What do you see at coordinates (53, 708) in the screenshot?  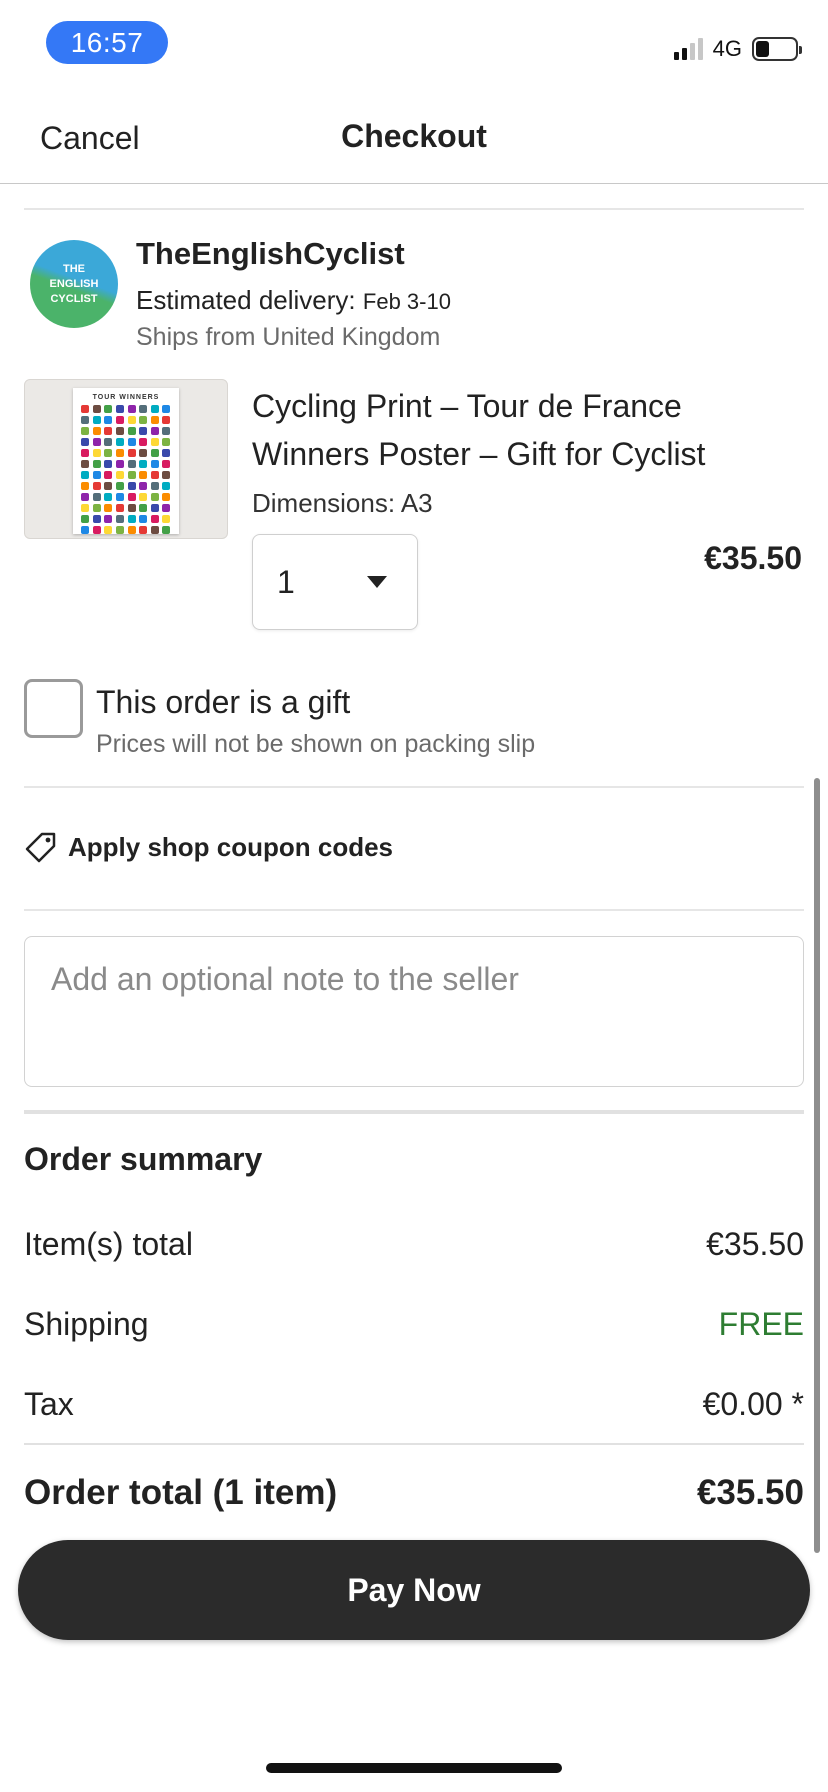 I see `gift-checkbox` at bounding box center [53, 708].